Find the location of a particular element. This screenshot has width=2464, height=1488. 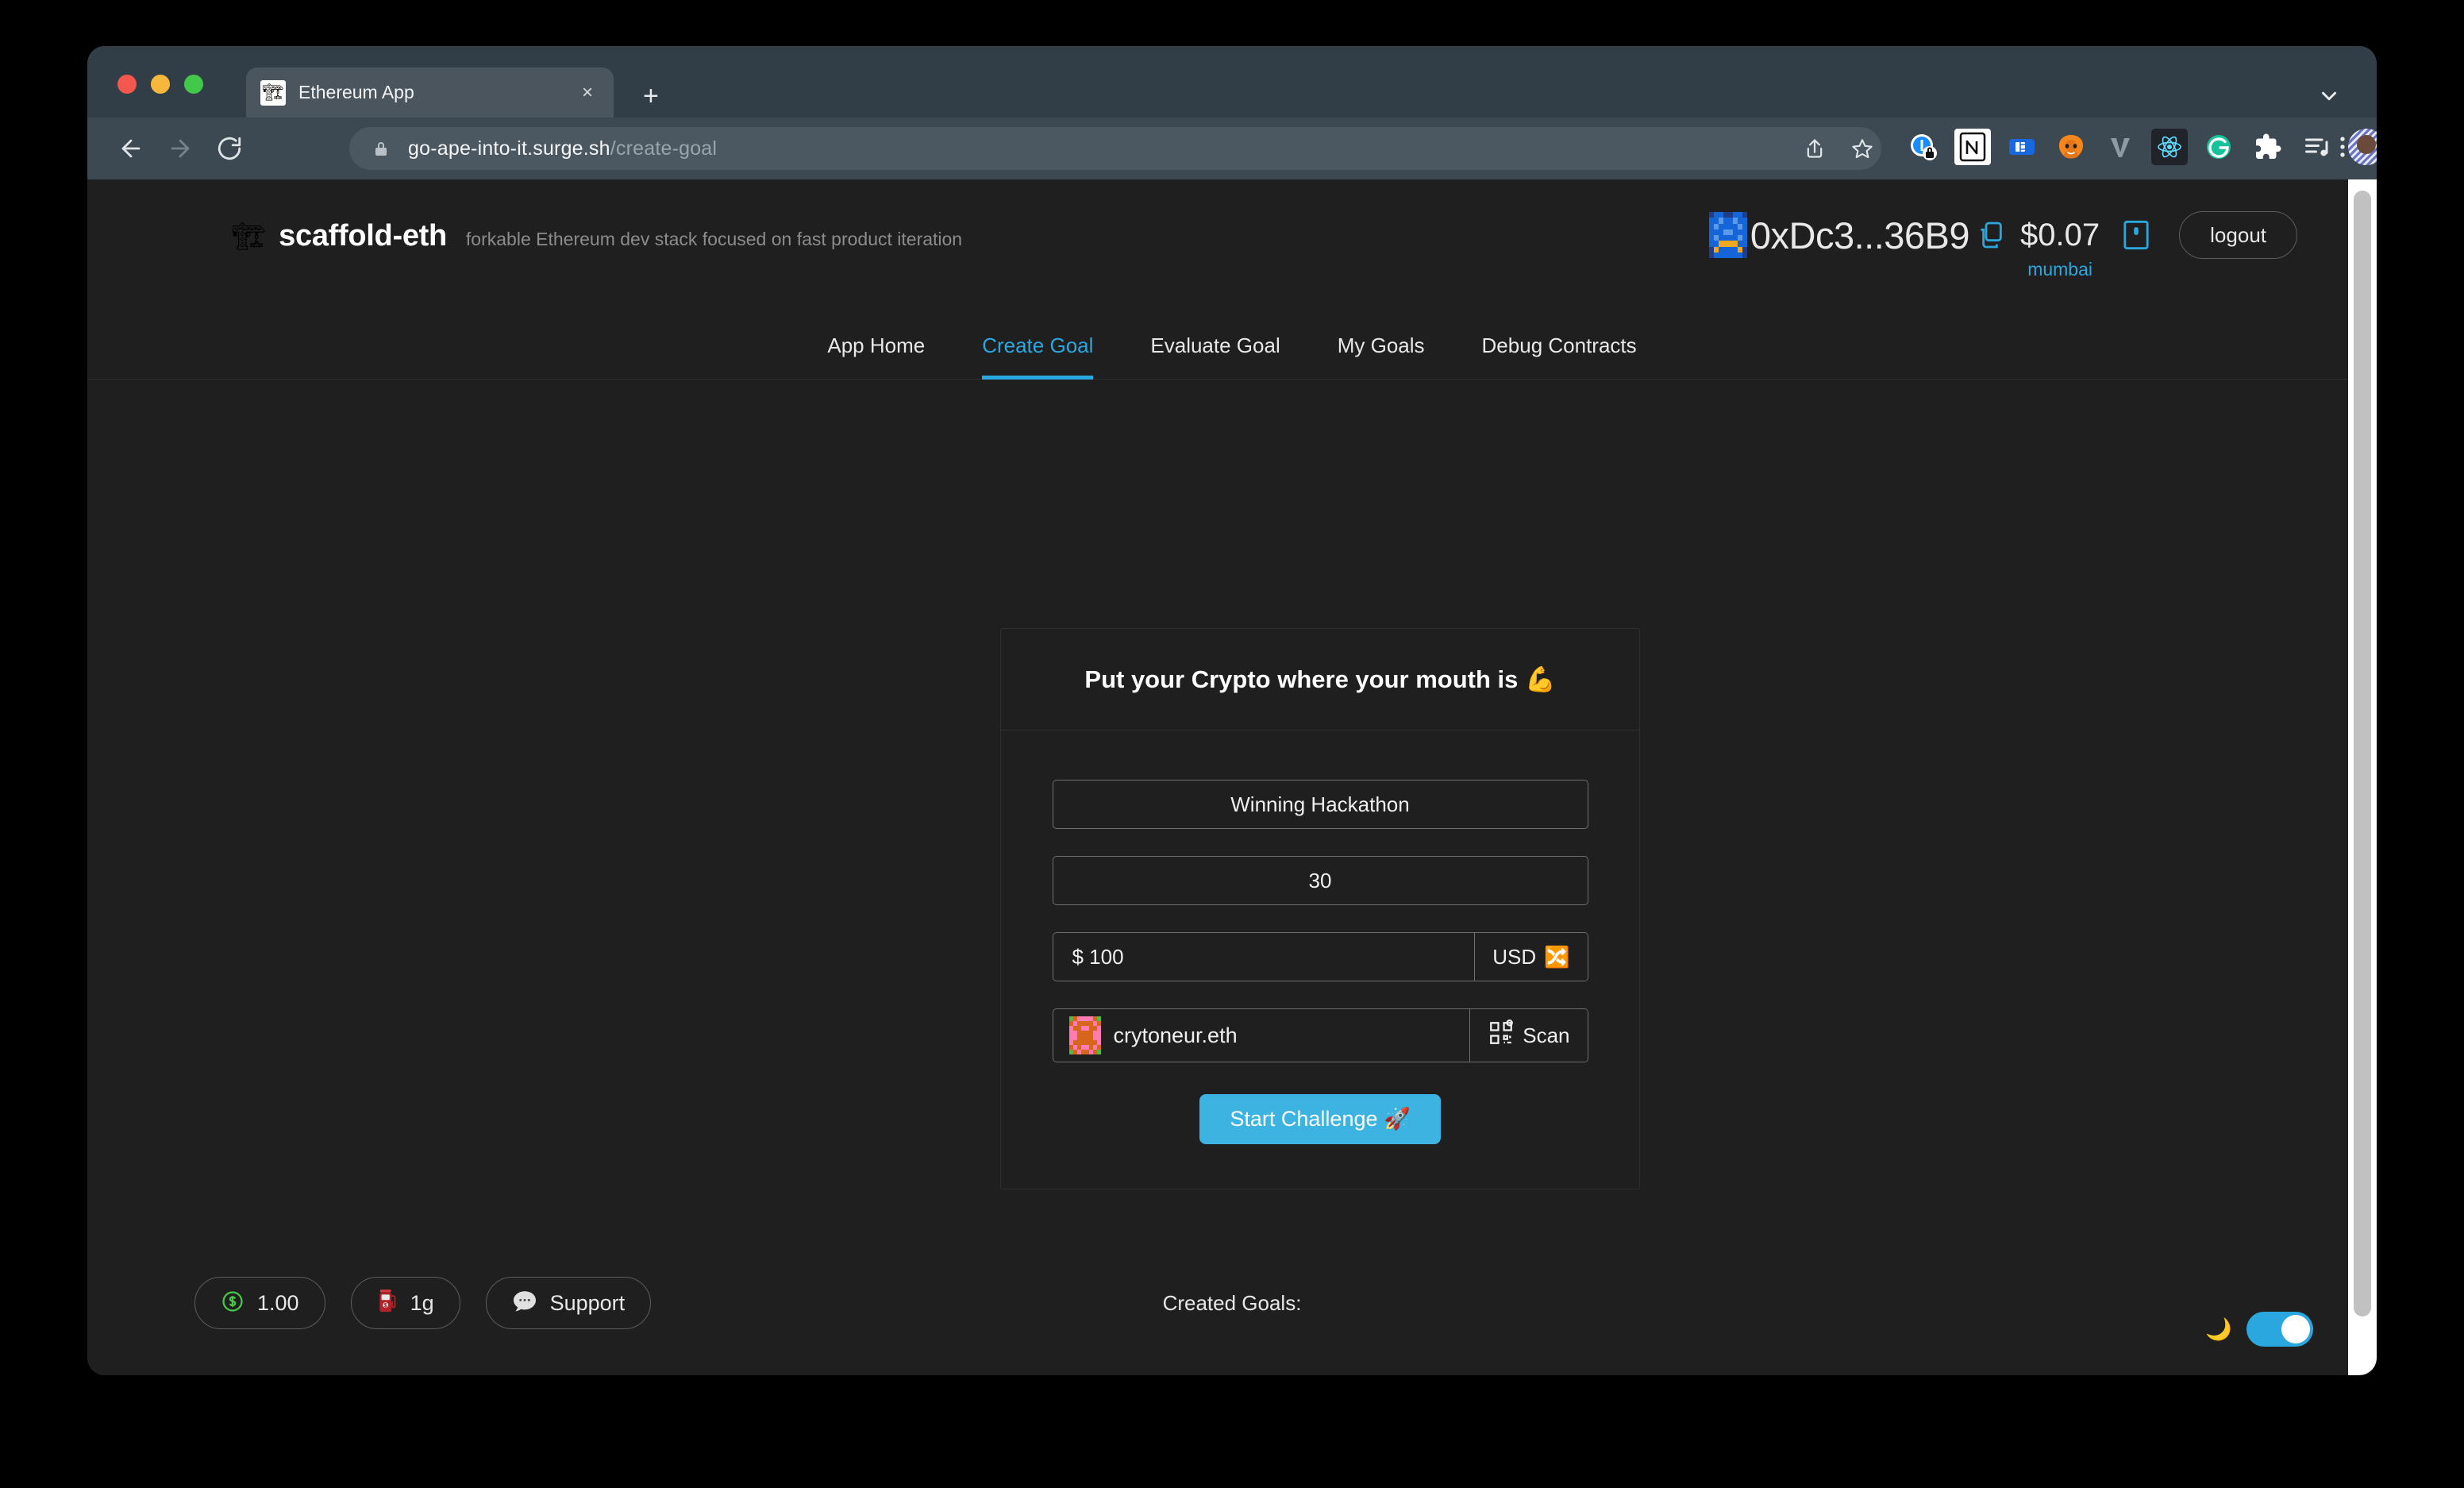

new-tab-button: + is located at coordinates (651, 96).